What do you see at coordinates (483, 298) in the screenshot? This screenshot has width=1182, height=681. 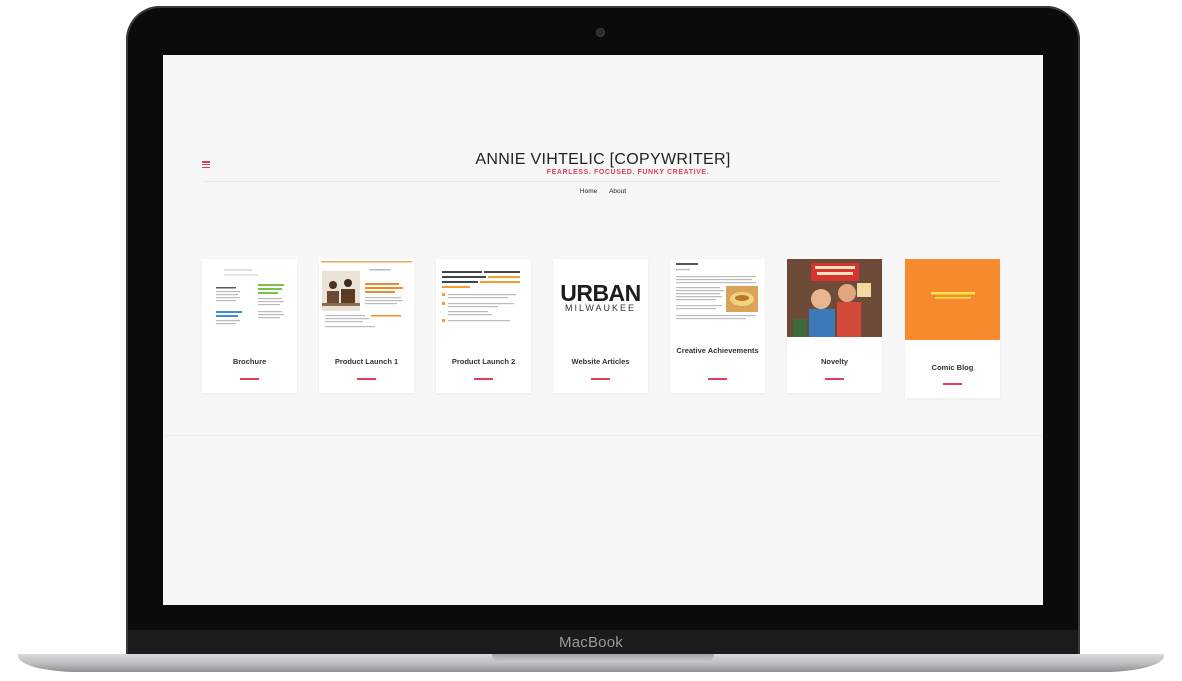 I see `product-launch-2-thumbnail` at bounding box center [483, 298].